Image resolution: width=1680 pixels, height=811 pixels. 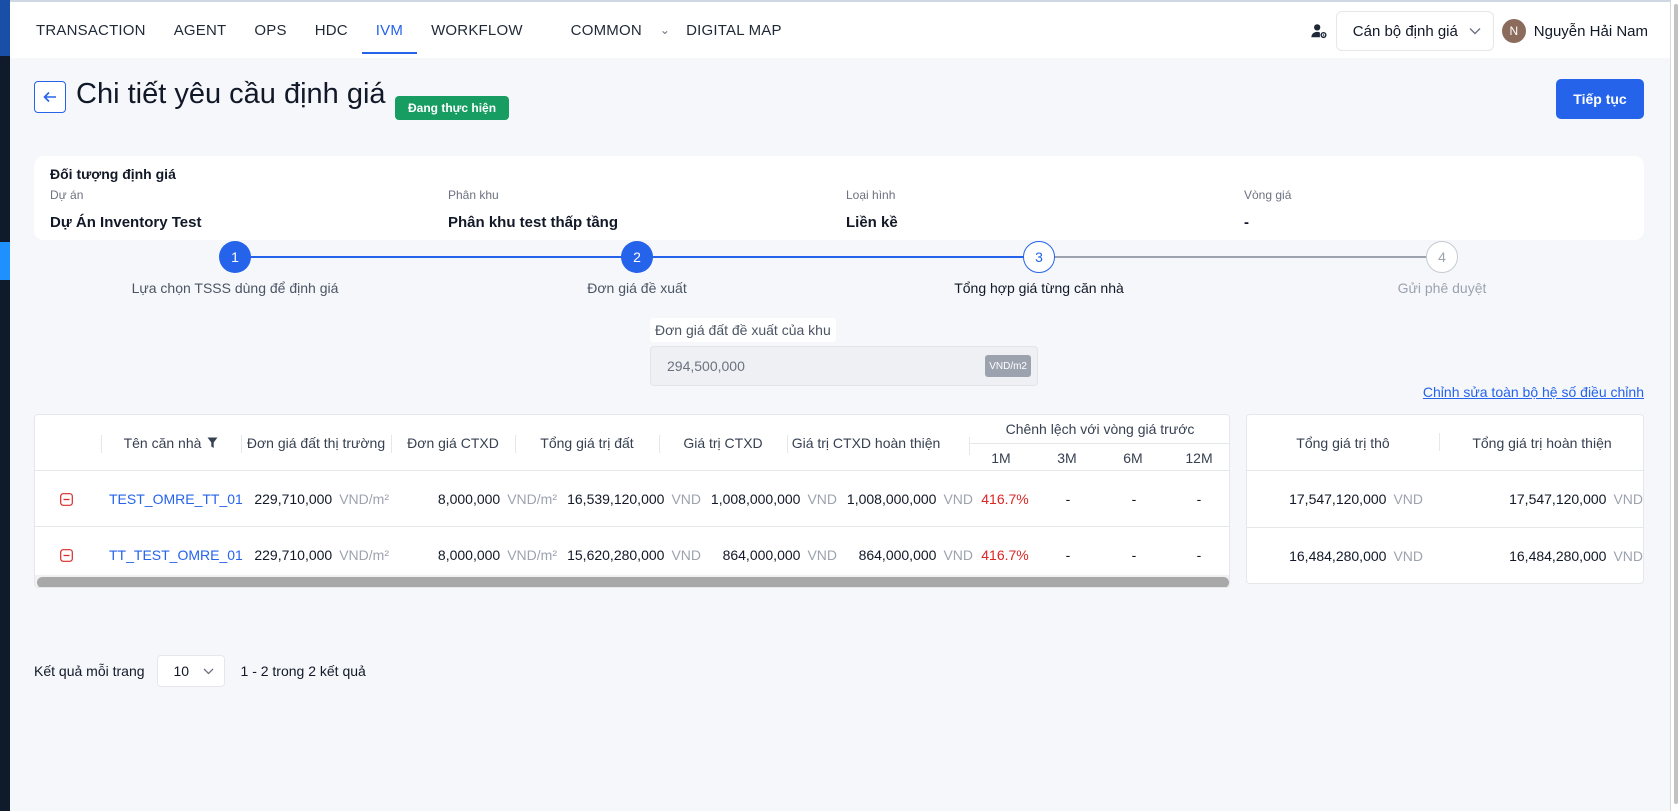 I want to click on col-title: Tên căn nhà, so click(x=162, y=443).